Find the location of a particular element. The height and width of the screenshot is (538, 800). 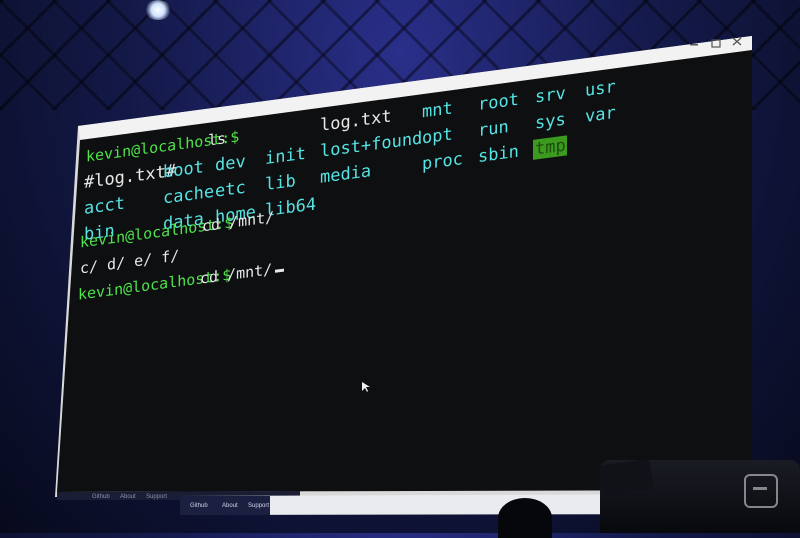

ls-entry-mnt: mnt is located at coordinates (437, 110).